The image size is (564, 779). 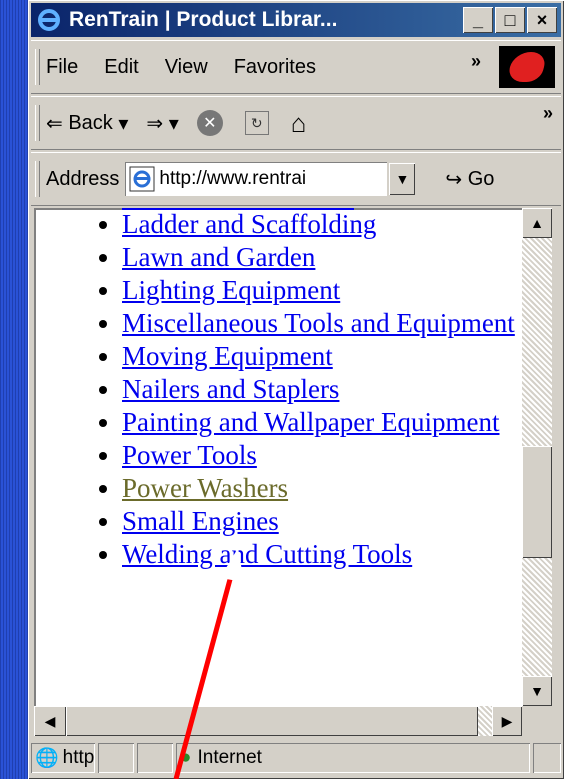 I want to click on list-item: Small Engines, so click(x=322, y=521).